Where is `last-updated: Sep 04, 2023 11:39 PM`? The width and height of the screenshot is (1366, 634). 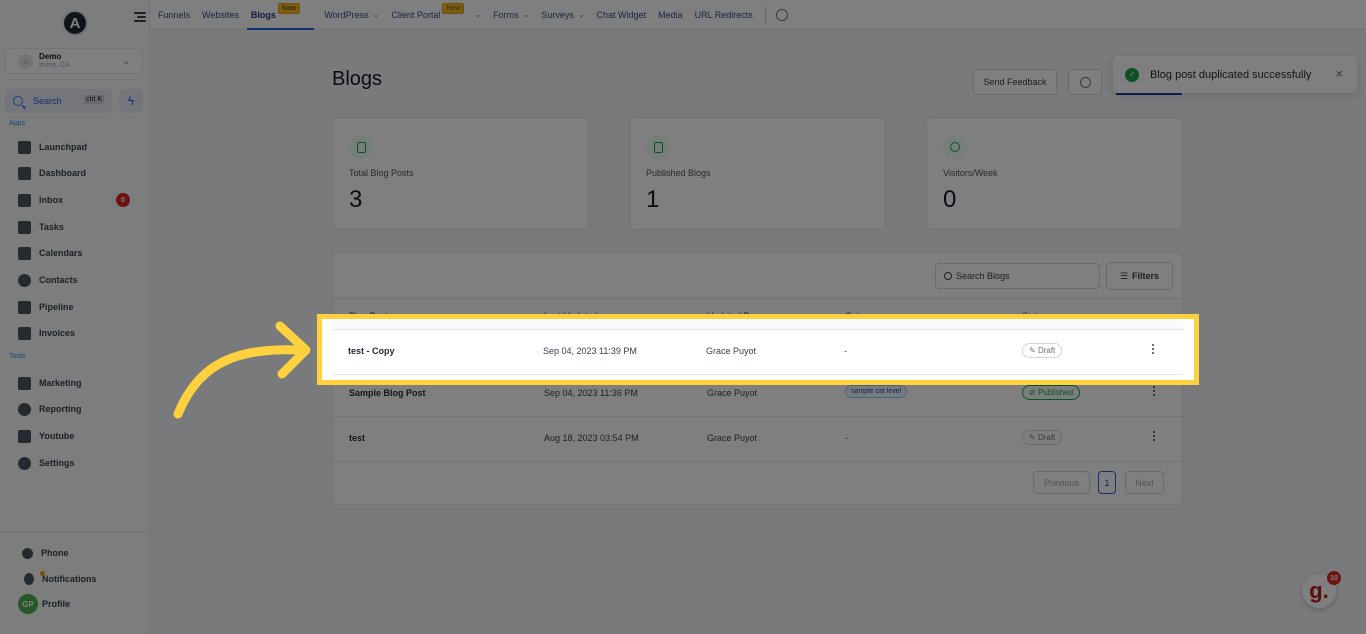
last-updated: Sep 04, 2023 11:39 PM is located at coordinates (590, 351).